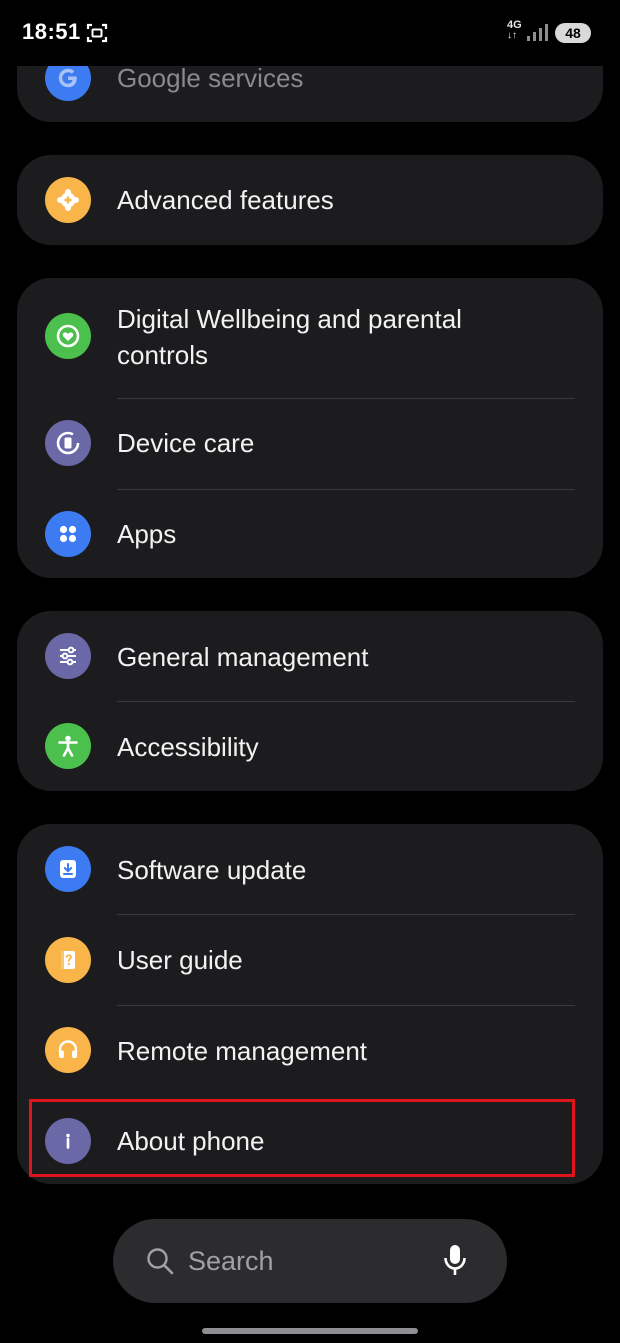 The width and height of the screenshot is (620, 1343). I want to click on menu-item-apps: Apps, so click(310, 534).